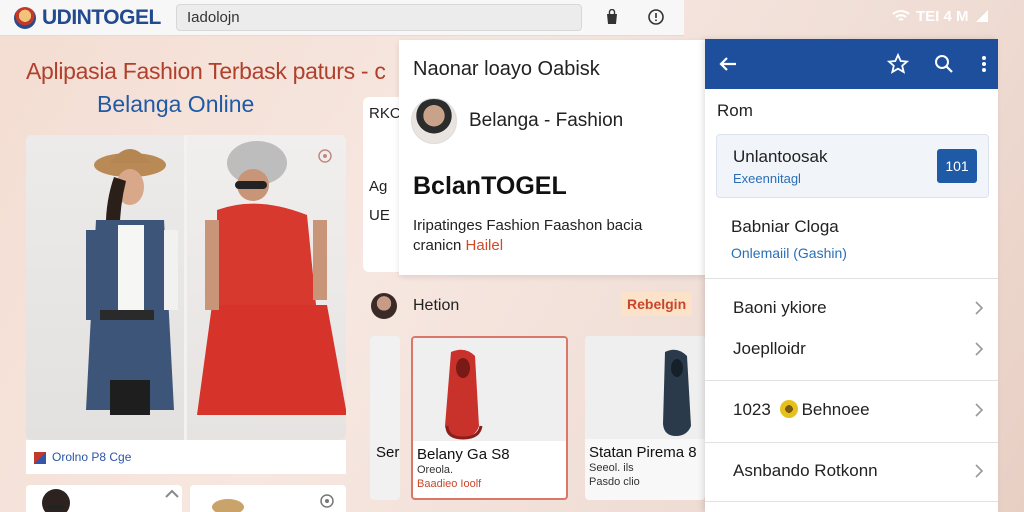 The width and height of the screenshot is (1024, 512). What do you see at coordinates (172, 493) in the screenshot?
I see `share-icon` at bounding box center [172, 493].